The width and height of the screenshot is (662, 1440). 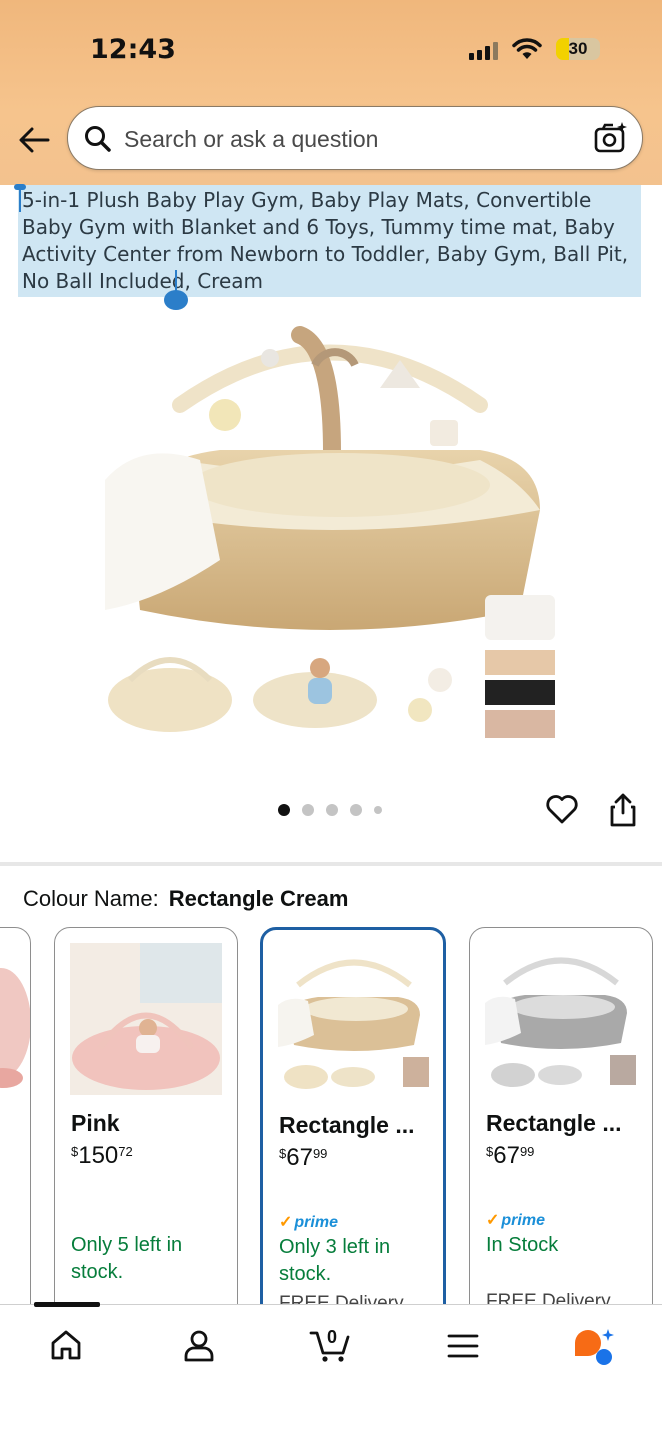 I want to click on variant-image-pink, so click(x=146, y=1019).